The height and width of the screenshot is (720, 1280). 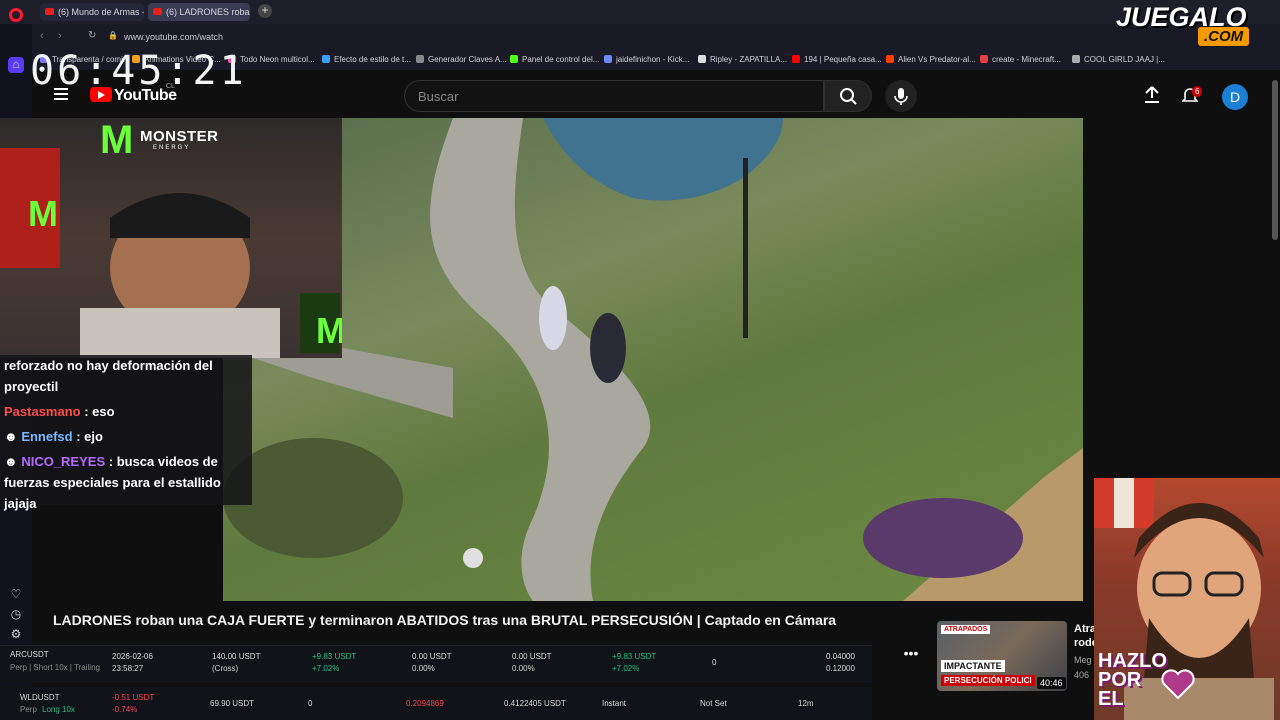 What do you see at coordinates (1275, 160) in the screenshot?
I see `page-scrollbar` at bounding box center [1275, 160].